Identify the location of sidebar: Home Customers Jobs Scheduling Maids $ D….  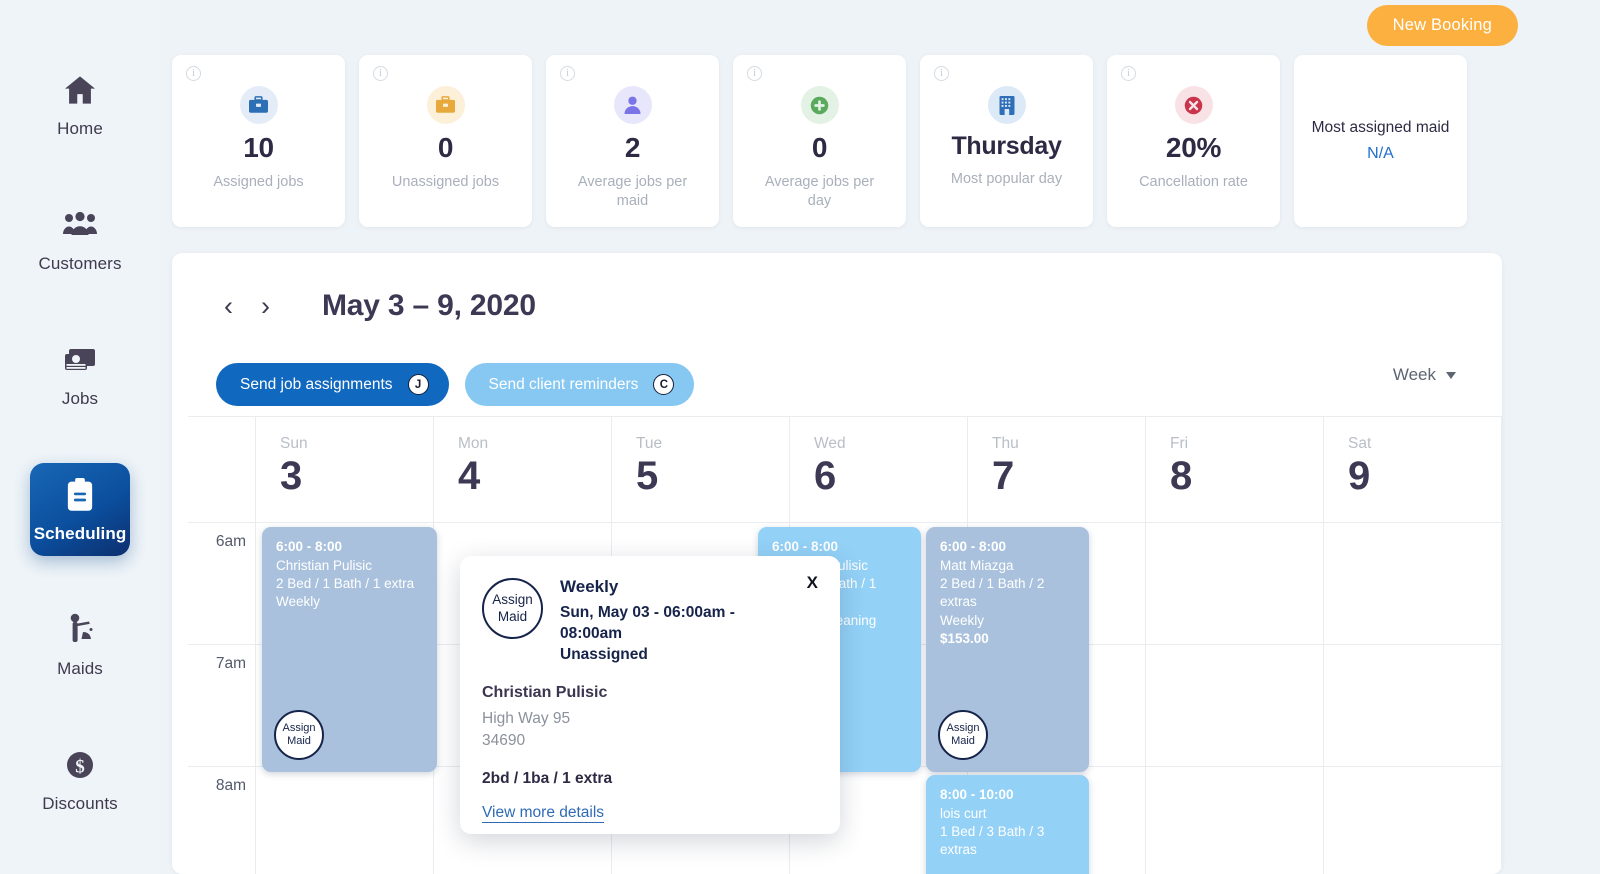
(80, 437).